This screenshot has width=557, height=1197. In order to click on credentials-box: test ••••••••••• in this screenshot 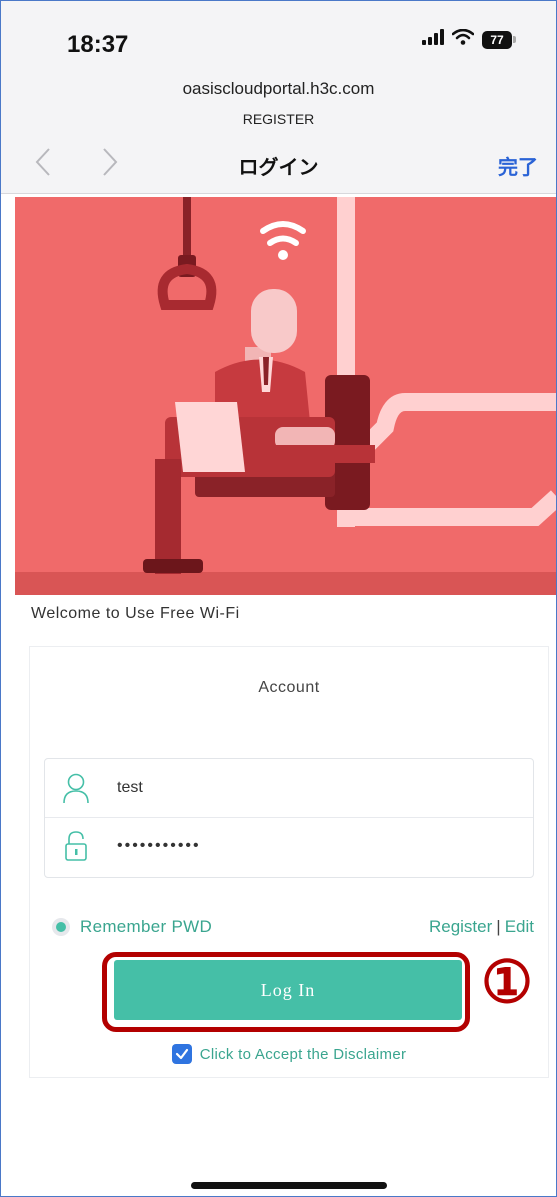, I will do `click(289, 818)`.